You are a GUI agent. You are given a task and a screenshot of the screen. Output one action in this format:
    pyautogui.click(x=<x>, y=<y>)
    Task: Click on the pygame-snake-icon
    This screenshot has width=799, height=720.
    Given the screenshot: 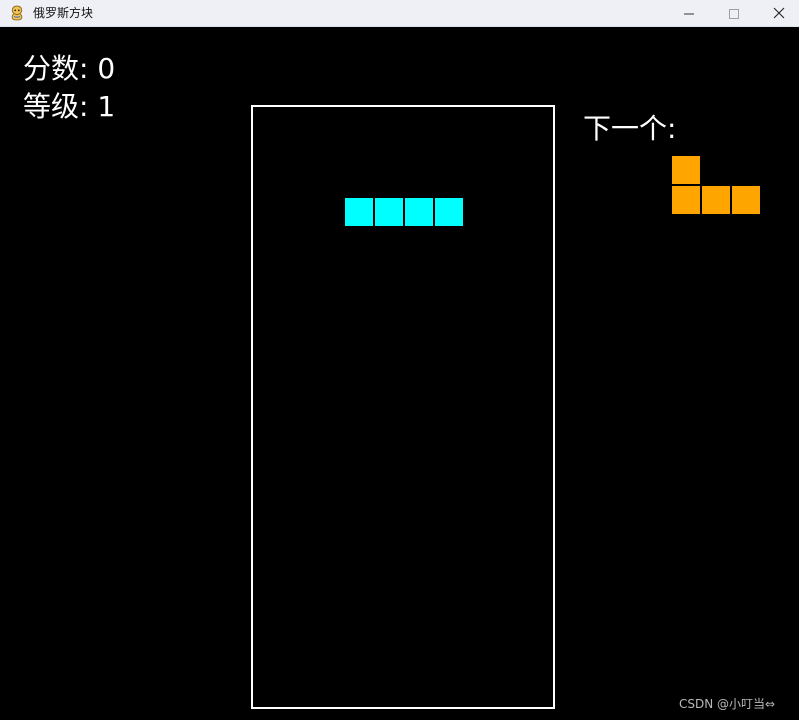 What is the action you would take?
    pyautogui.click(x=17, y=13)
    